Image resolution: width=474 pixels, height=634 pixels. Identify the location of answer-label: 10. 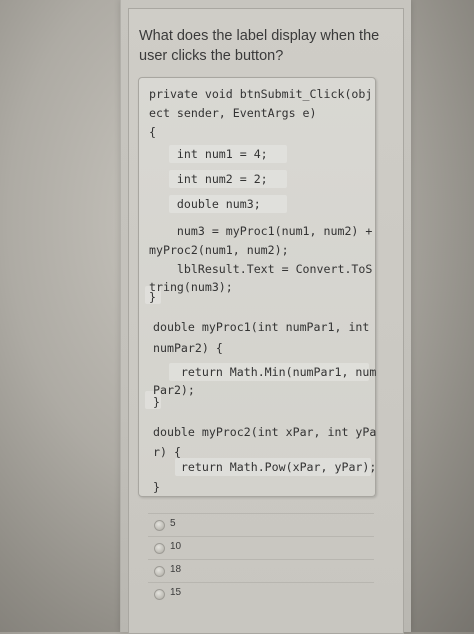
(176, 546).